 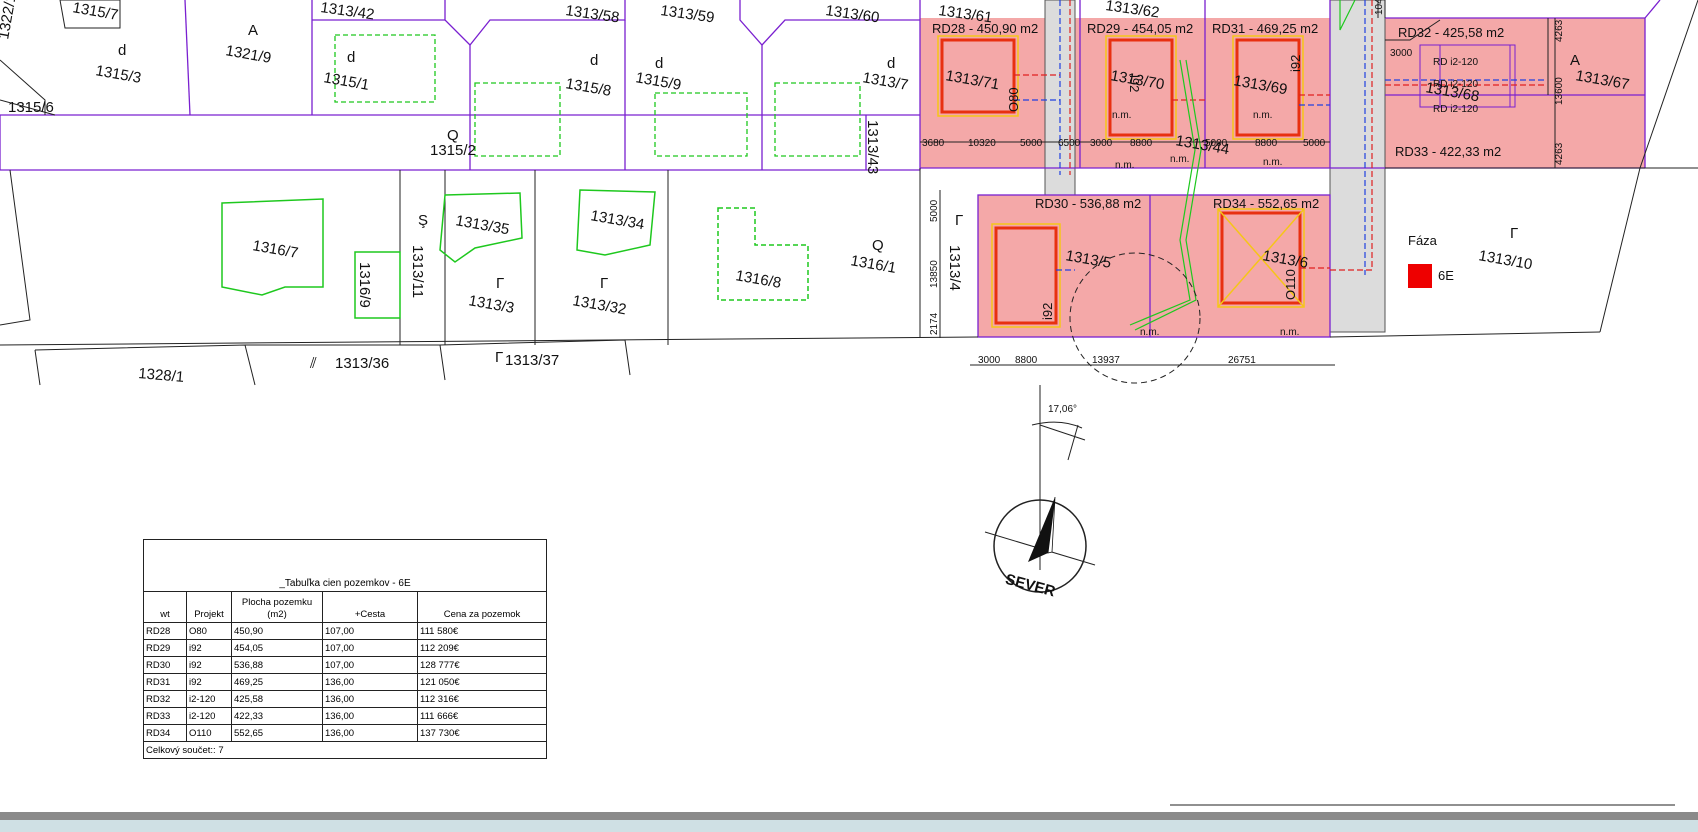 What do you see at coordinates (165, 733) in the screenshot?
I see `cell-wt: RD34` at bounding box center [165, 733].